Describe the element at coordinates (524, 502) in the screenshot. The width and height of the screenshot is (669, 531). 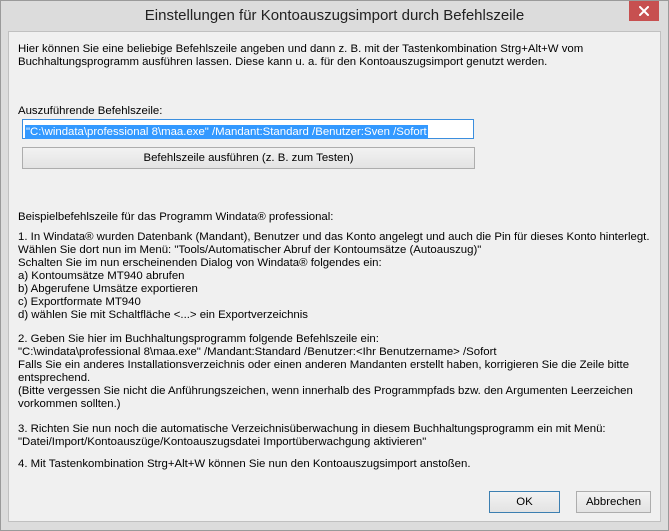
I see `ok-button: OK` at that location.